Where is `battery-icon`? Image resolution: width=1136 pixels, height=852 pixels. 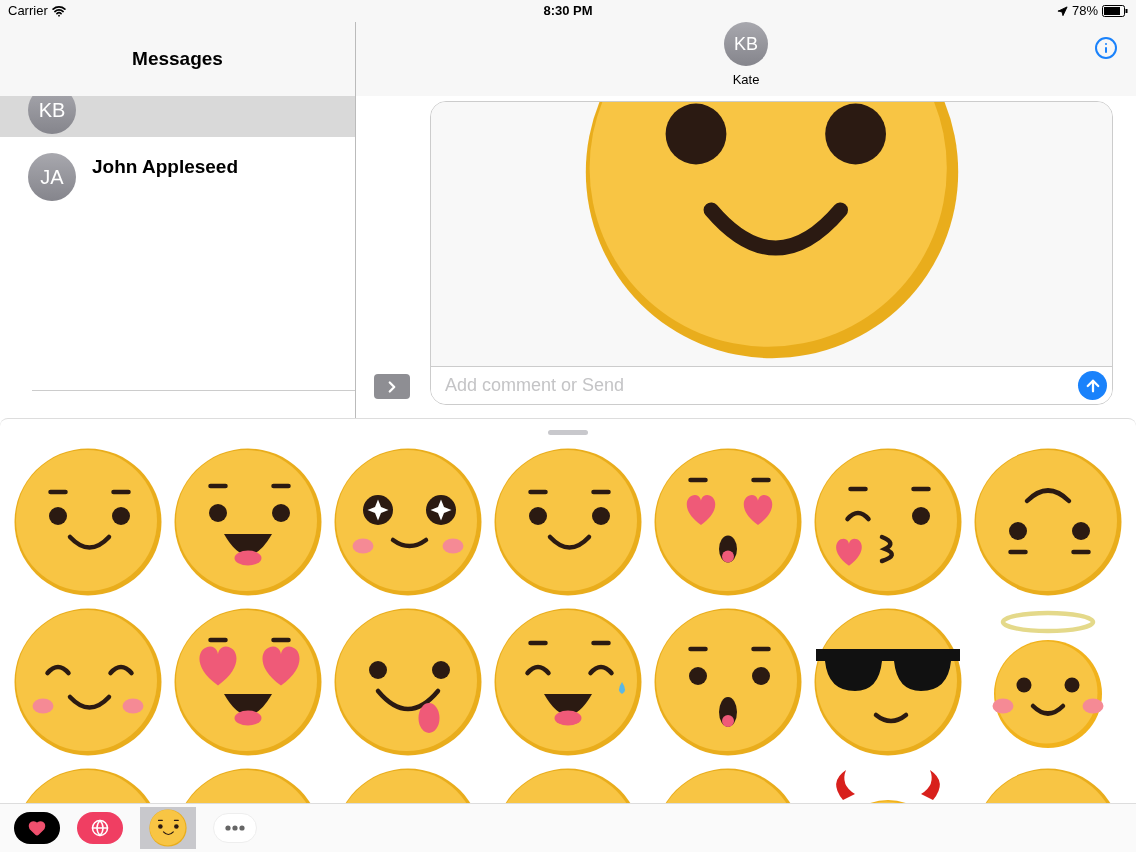 battery-icon is located at coordinates (1115, 11).